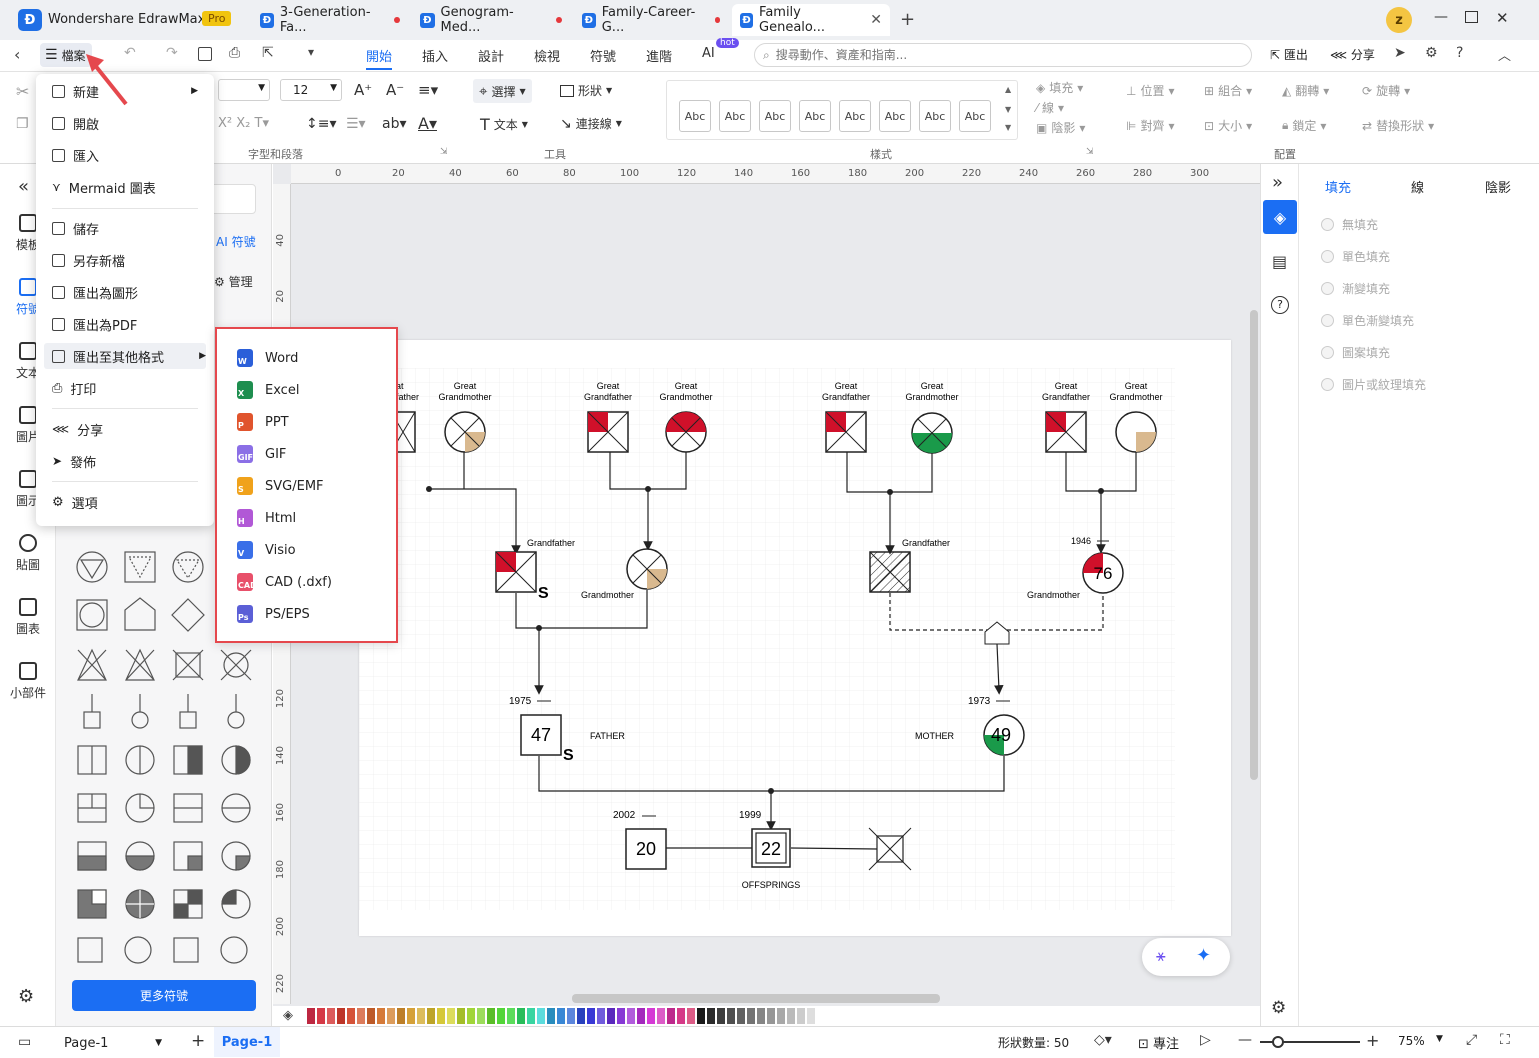 The height and width of the screenshot is (1058, 1539). What do you see at coordinates (138, 950) in the screenshot?
I see `shape-circle-s` at bounding box center [138, 950].